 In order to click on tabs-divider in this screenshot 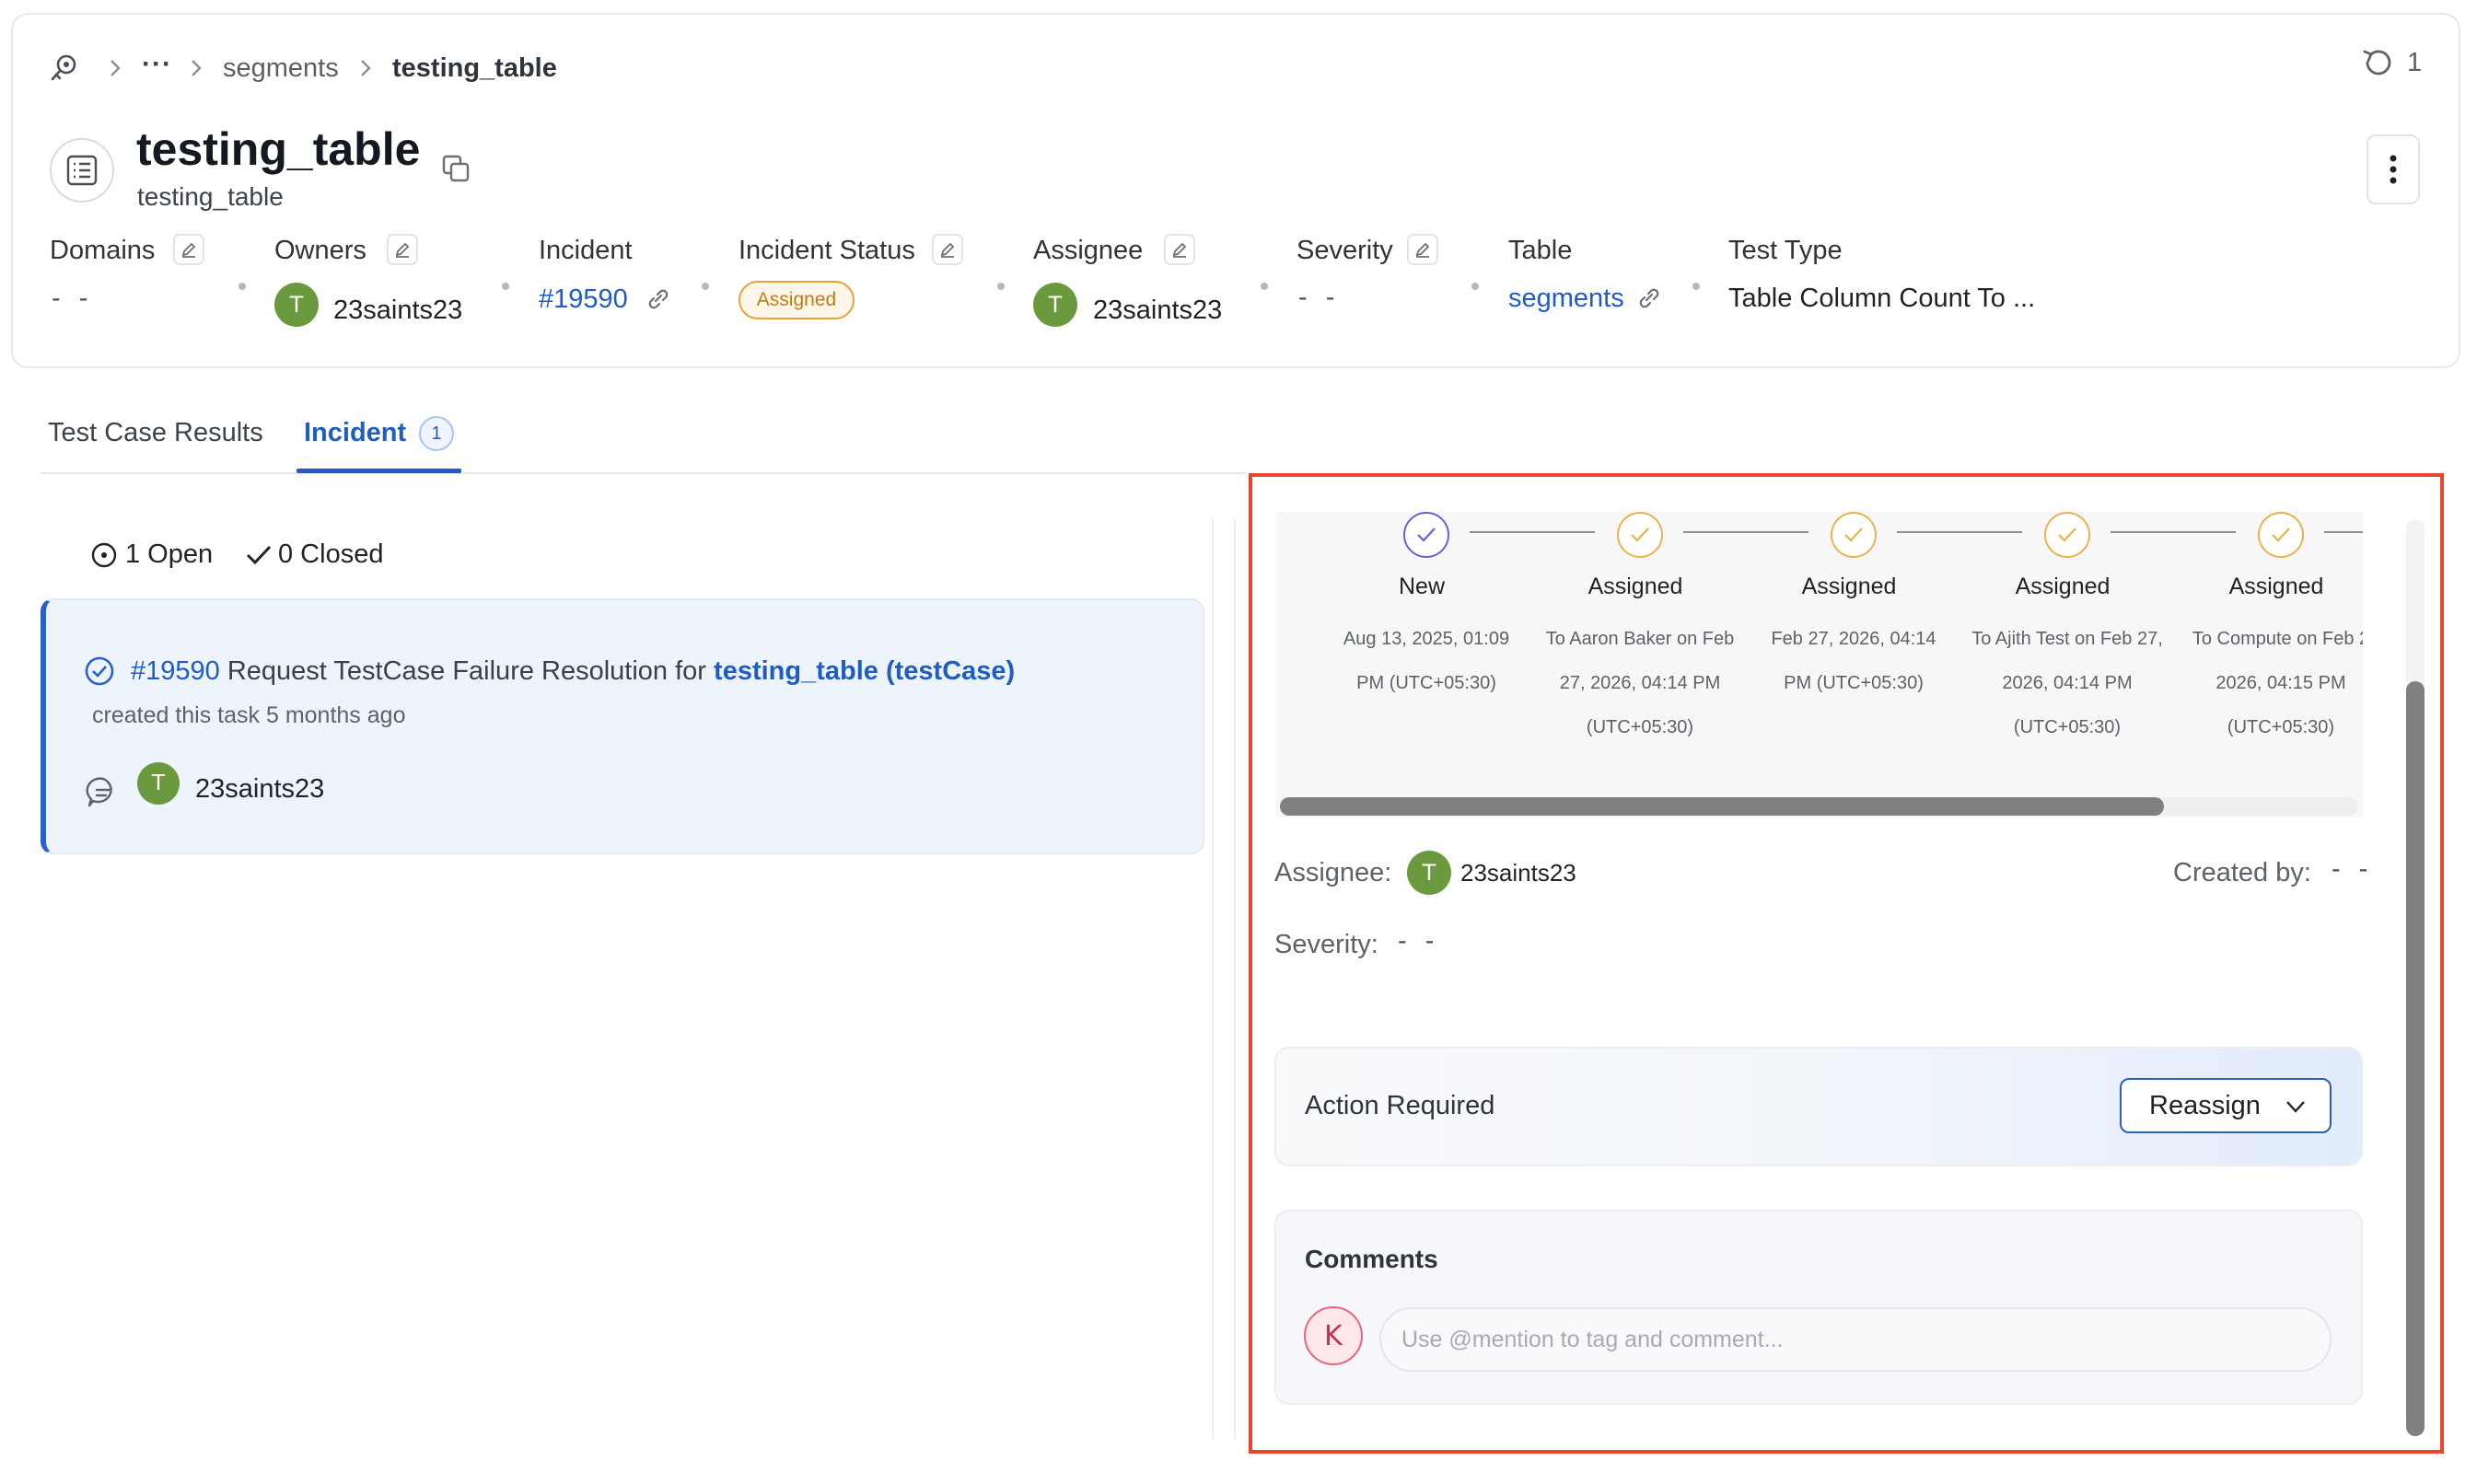, I will do `click(644, 473)`.